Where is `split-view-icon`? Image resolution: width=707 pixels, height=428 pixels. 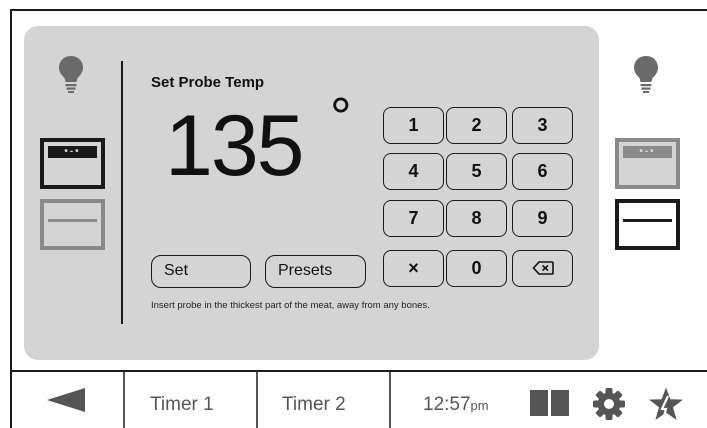 split-view-icon is located at coordinates (550, 403).